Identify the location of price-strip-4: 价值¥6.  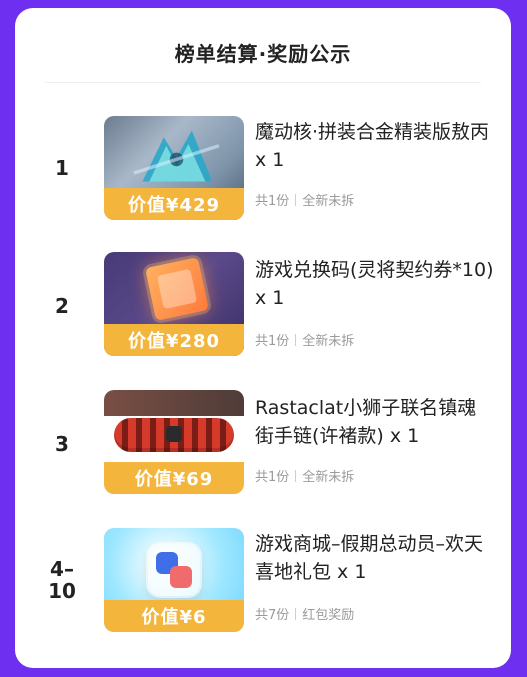
(174, 616).